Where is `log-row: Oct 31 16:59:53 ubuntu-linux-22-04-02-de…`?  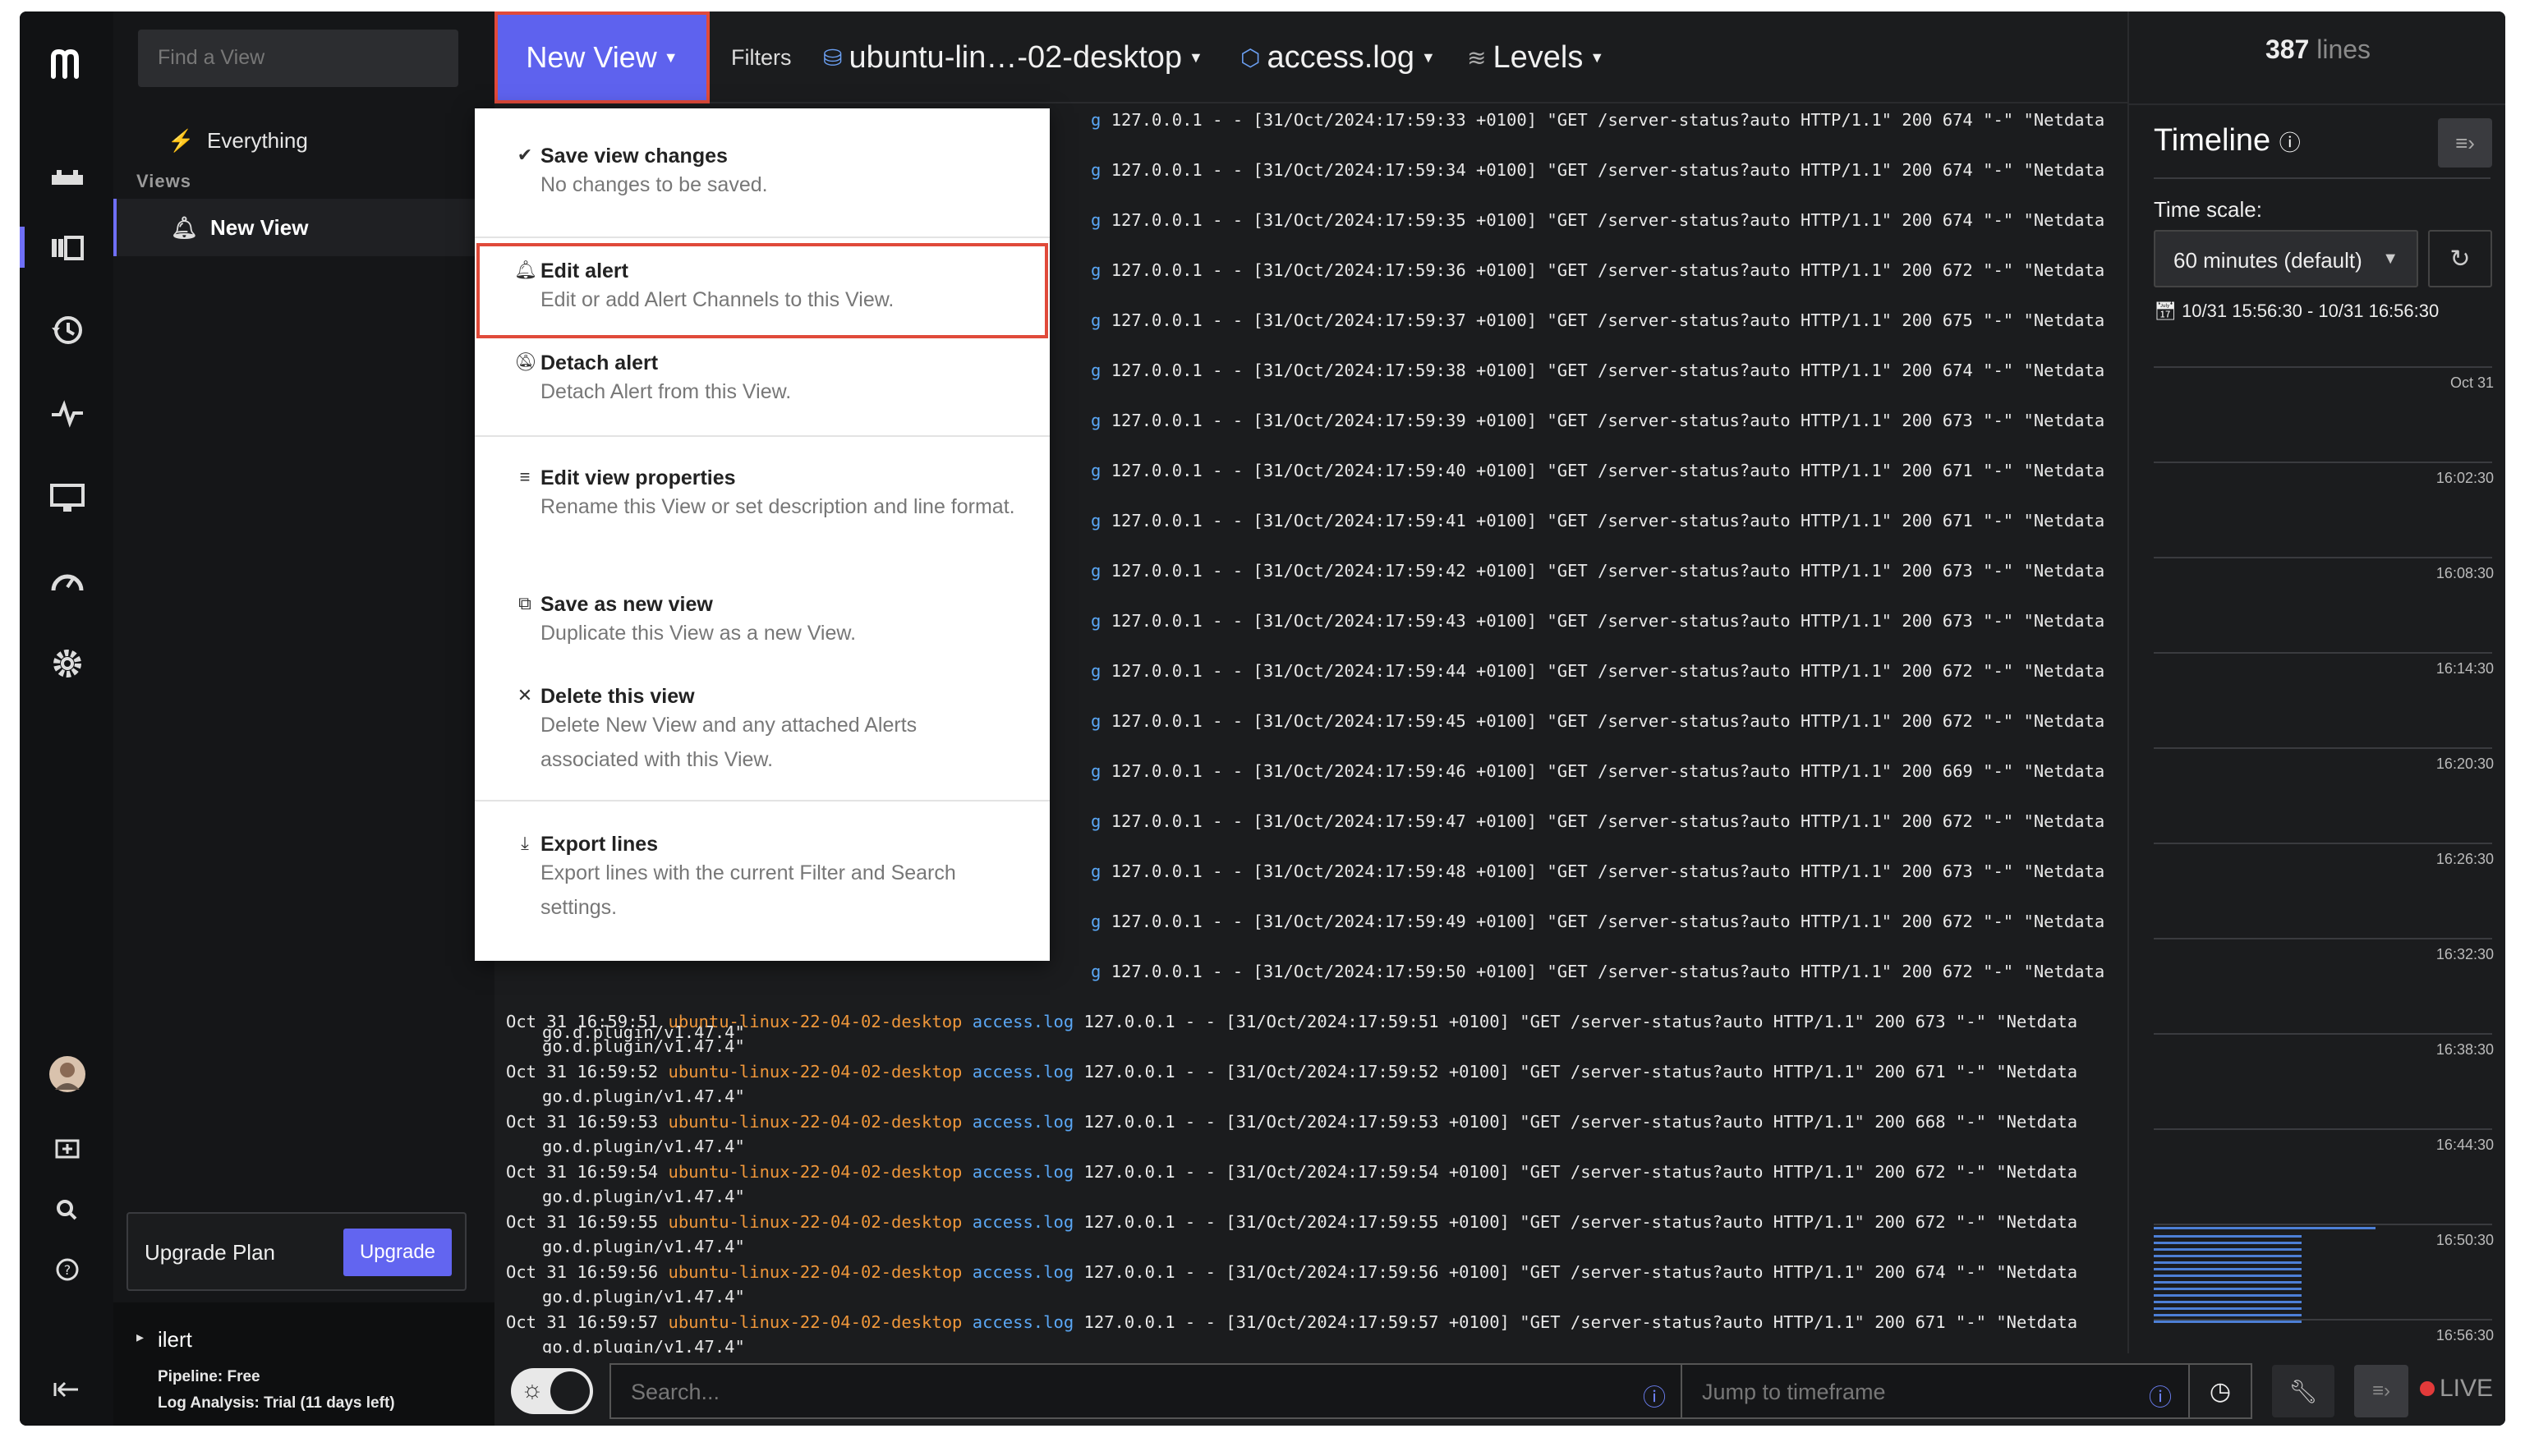 log-row: Oct 31 16:59:53 ubuntu-linux-22-04-02-de… is located at coordinates (1316, 1122).